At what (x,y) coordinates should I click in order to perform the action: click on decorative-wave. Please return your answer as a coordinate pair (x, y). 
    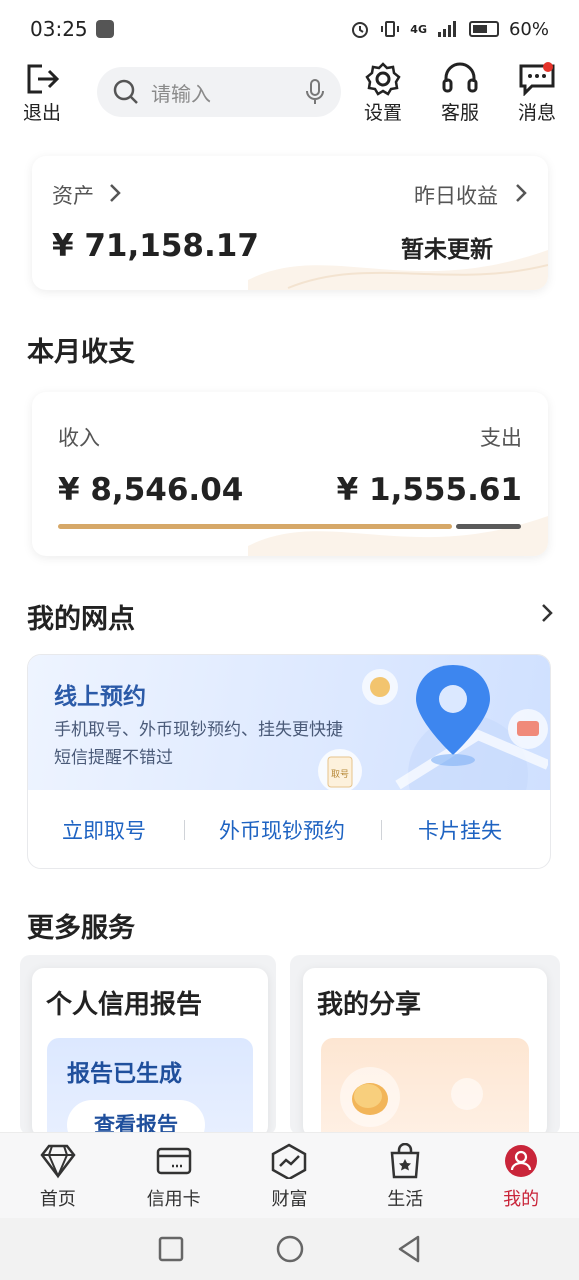
    Looking at the image, I should click on (398, 270).